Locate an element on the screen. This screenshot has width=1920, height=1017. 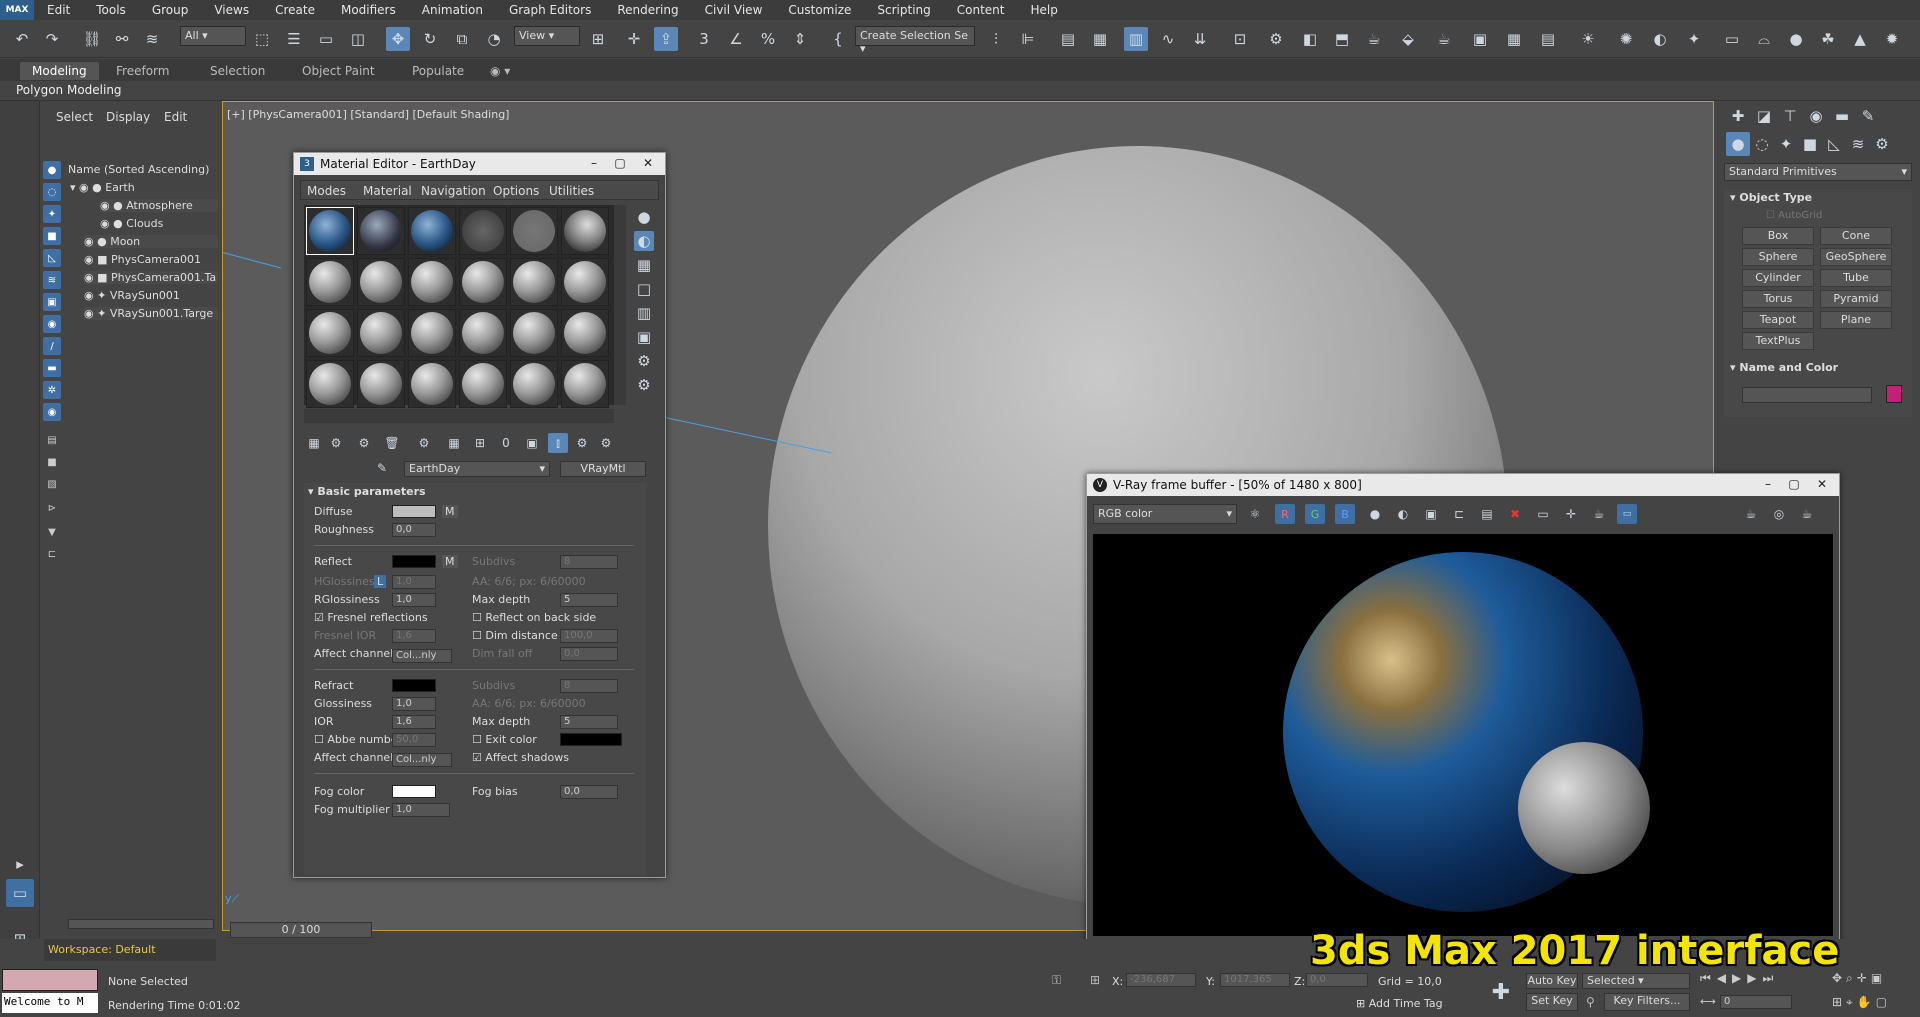
camera-filter-icon: ■ is located at coordinates (52, 236).